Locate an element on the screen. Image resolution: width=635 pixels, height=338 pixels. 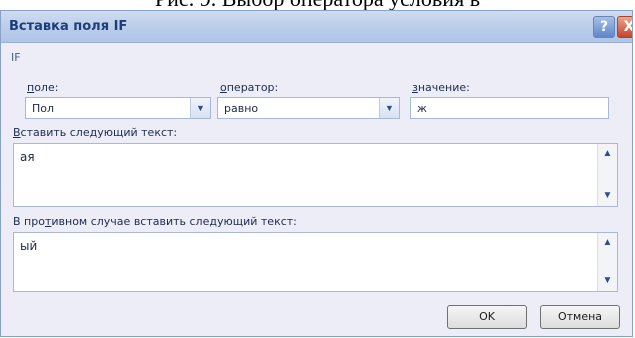
help-button: ? is located at coordinates (604, 27).